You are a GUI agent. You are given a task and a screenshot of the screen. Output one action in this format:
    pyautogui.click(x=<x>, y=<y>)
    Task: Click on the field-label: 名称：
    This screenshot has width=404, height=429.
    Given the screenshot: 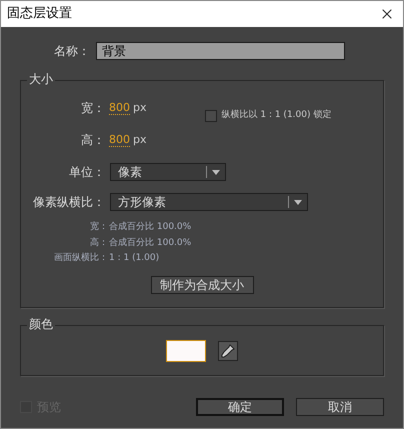 What is the action you would take?
    pyautogui.click(x=71, y=51)
    